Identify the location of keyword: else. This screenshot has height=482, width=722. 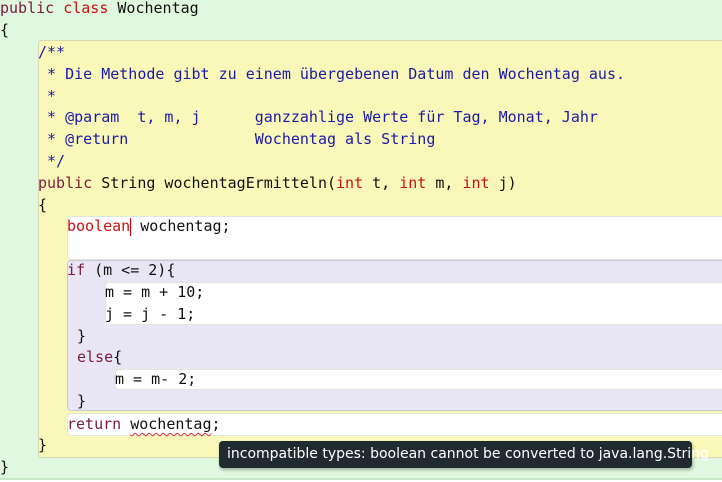
(95, 357).